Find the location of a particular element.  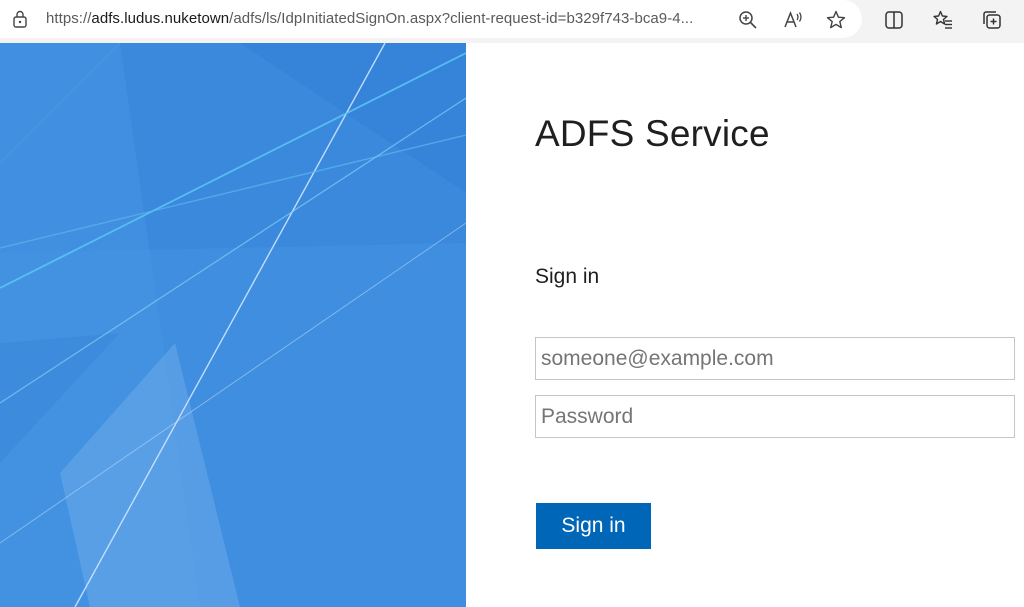

password-field is located at coordinates (775, 416).